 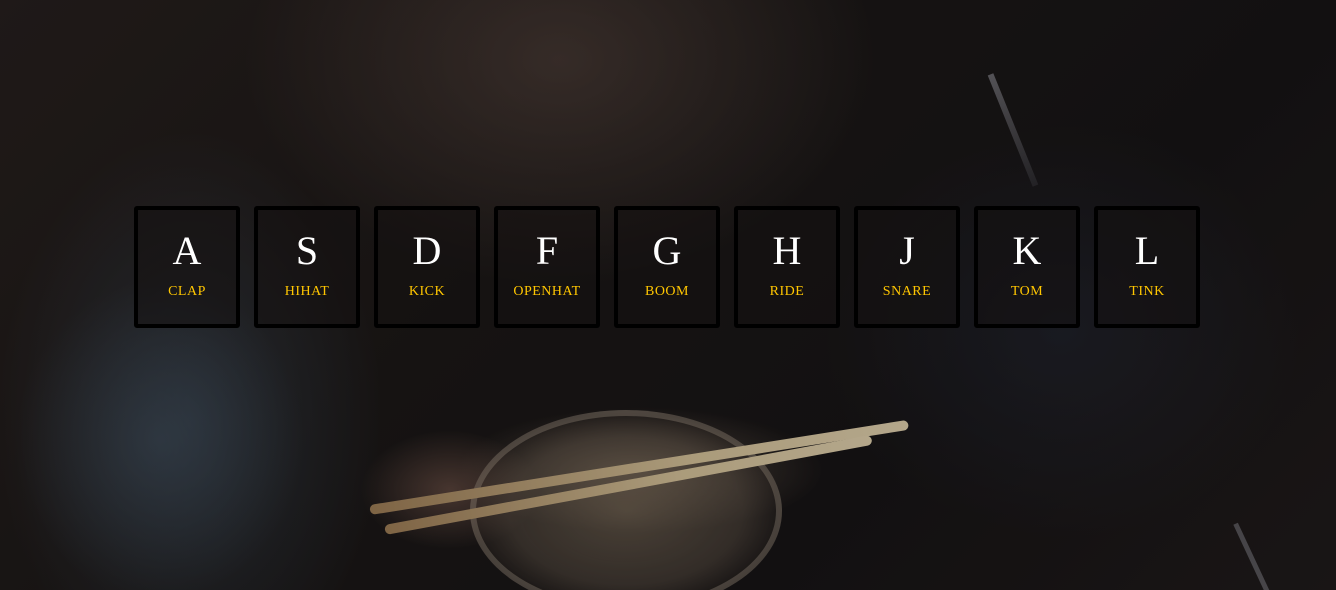 What do you see at coordinates (307, 250) in the screenshot?
I see `key-letter: S` at bounding box center [307, 250].